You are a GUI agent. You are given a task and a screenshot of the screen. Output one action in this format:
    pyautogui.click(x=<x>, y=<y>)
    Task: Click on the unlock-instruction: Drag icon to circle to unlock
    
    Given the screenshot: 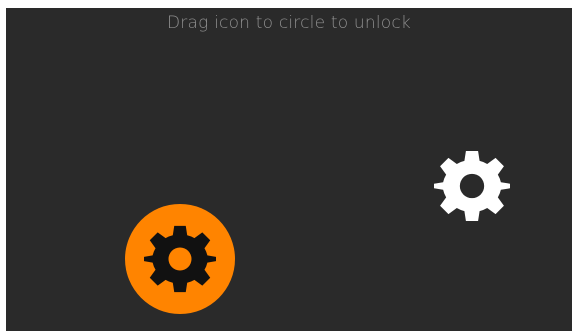 What is the action you would take?
    pyautogui.click(x=289, y=23)
    